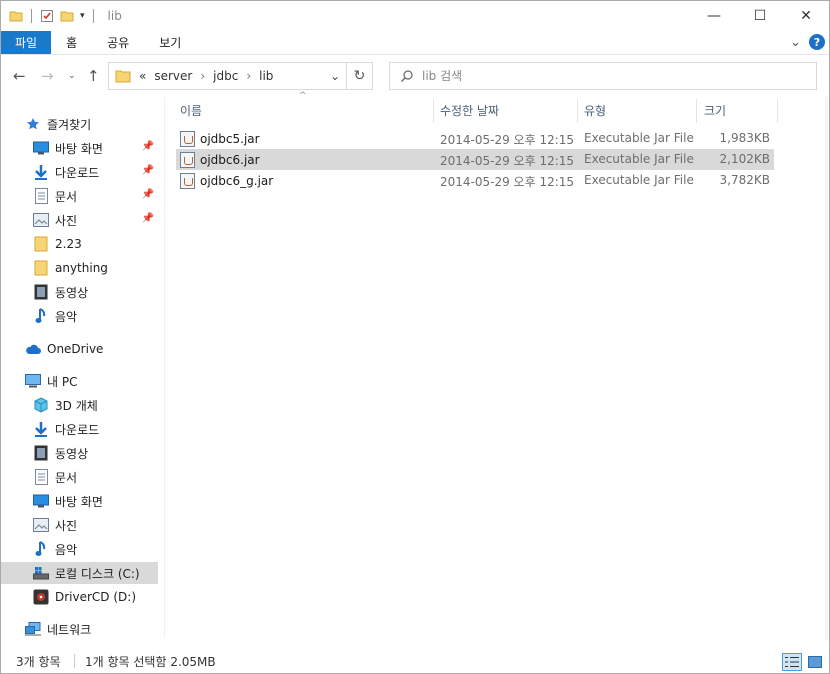  I want to click on nav-onedrive: OneDrive, so click(103, 349).